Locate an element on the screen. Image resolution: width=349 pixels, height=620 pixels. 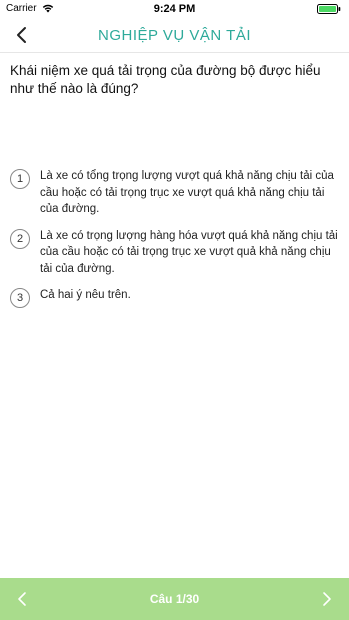
battery-icon is located at coordinates (329, 9).